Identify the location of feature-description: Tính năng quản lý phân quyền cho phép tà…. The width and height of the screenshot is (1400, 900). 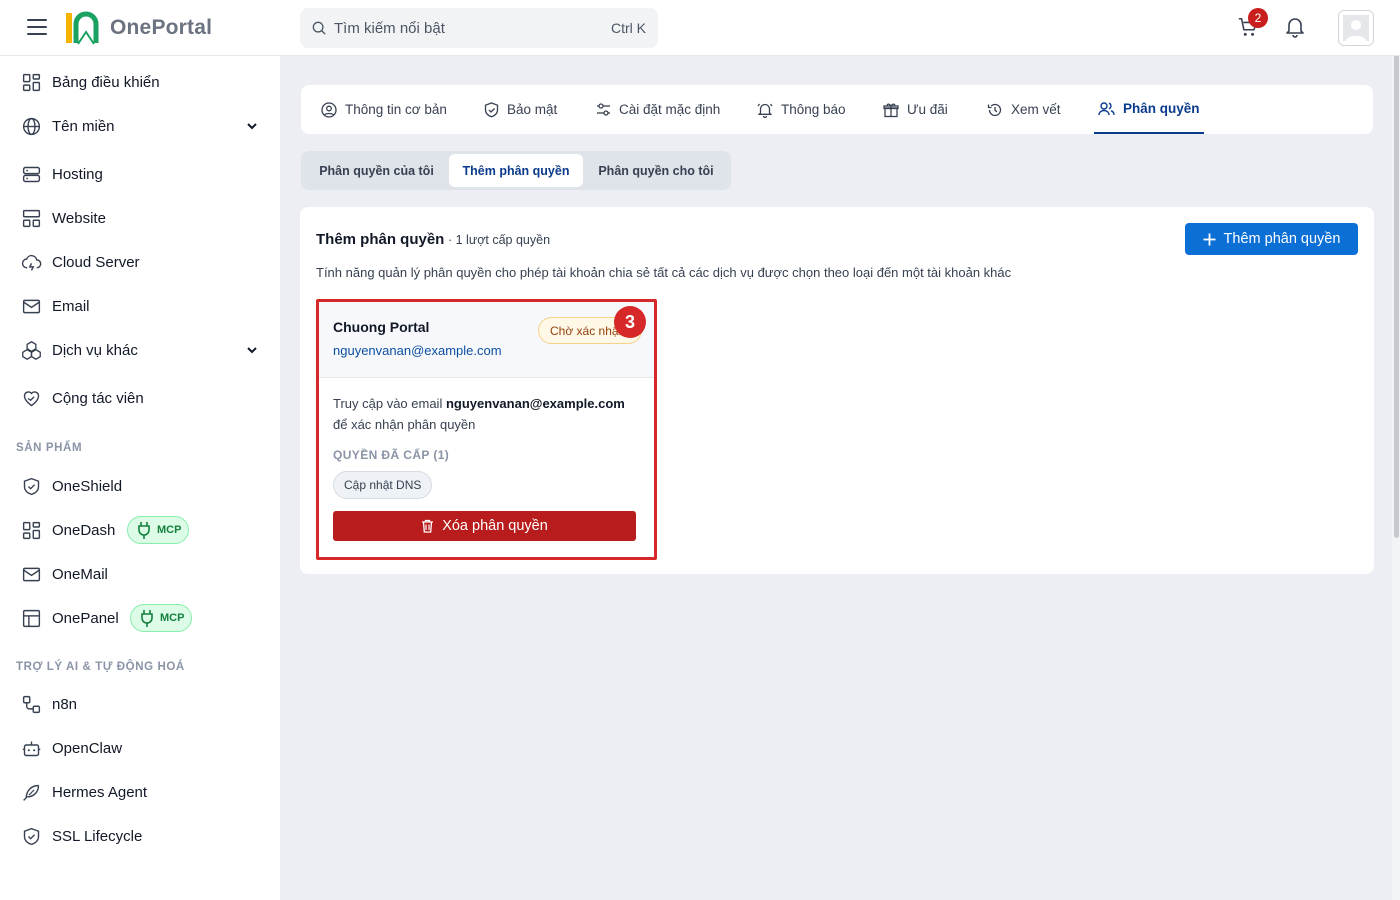
(664, 272).